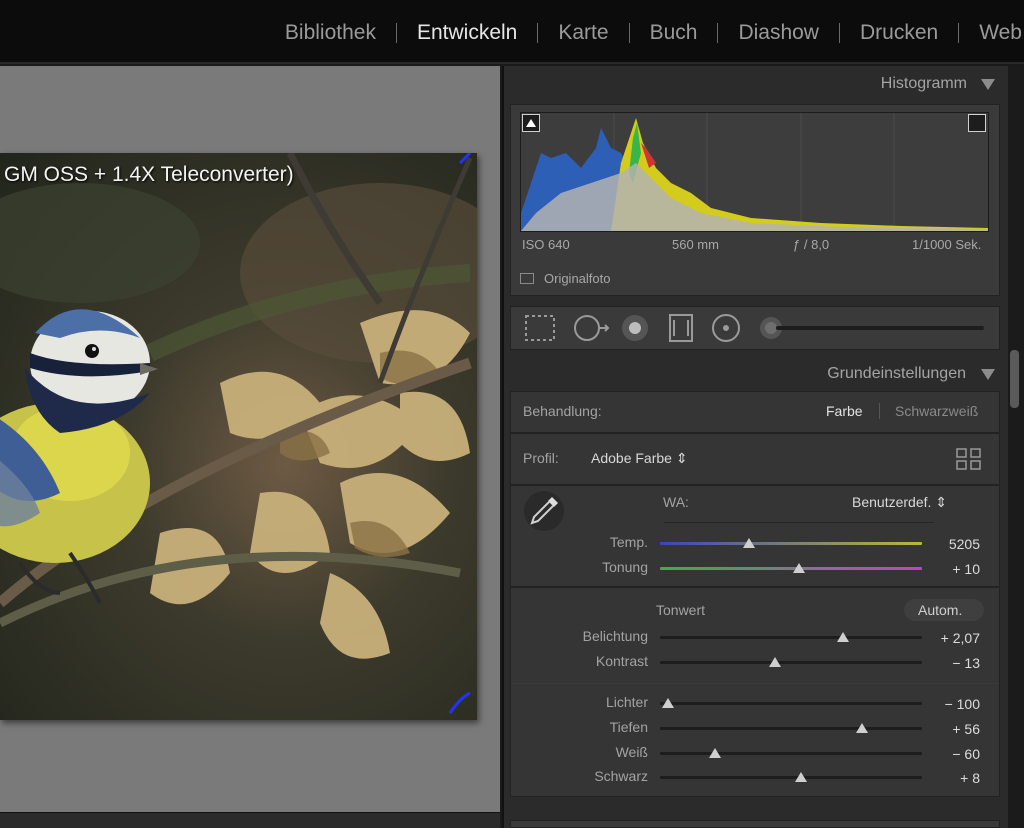 Image resolution: width=1024 pixels, height=828 pixels. I want to click on radial-filter-icon, so click(726, 328).